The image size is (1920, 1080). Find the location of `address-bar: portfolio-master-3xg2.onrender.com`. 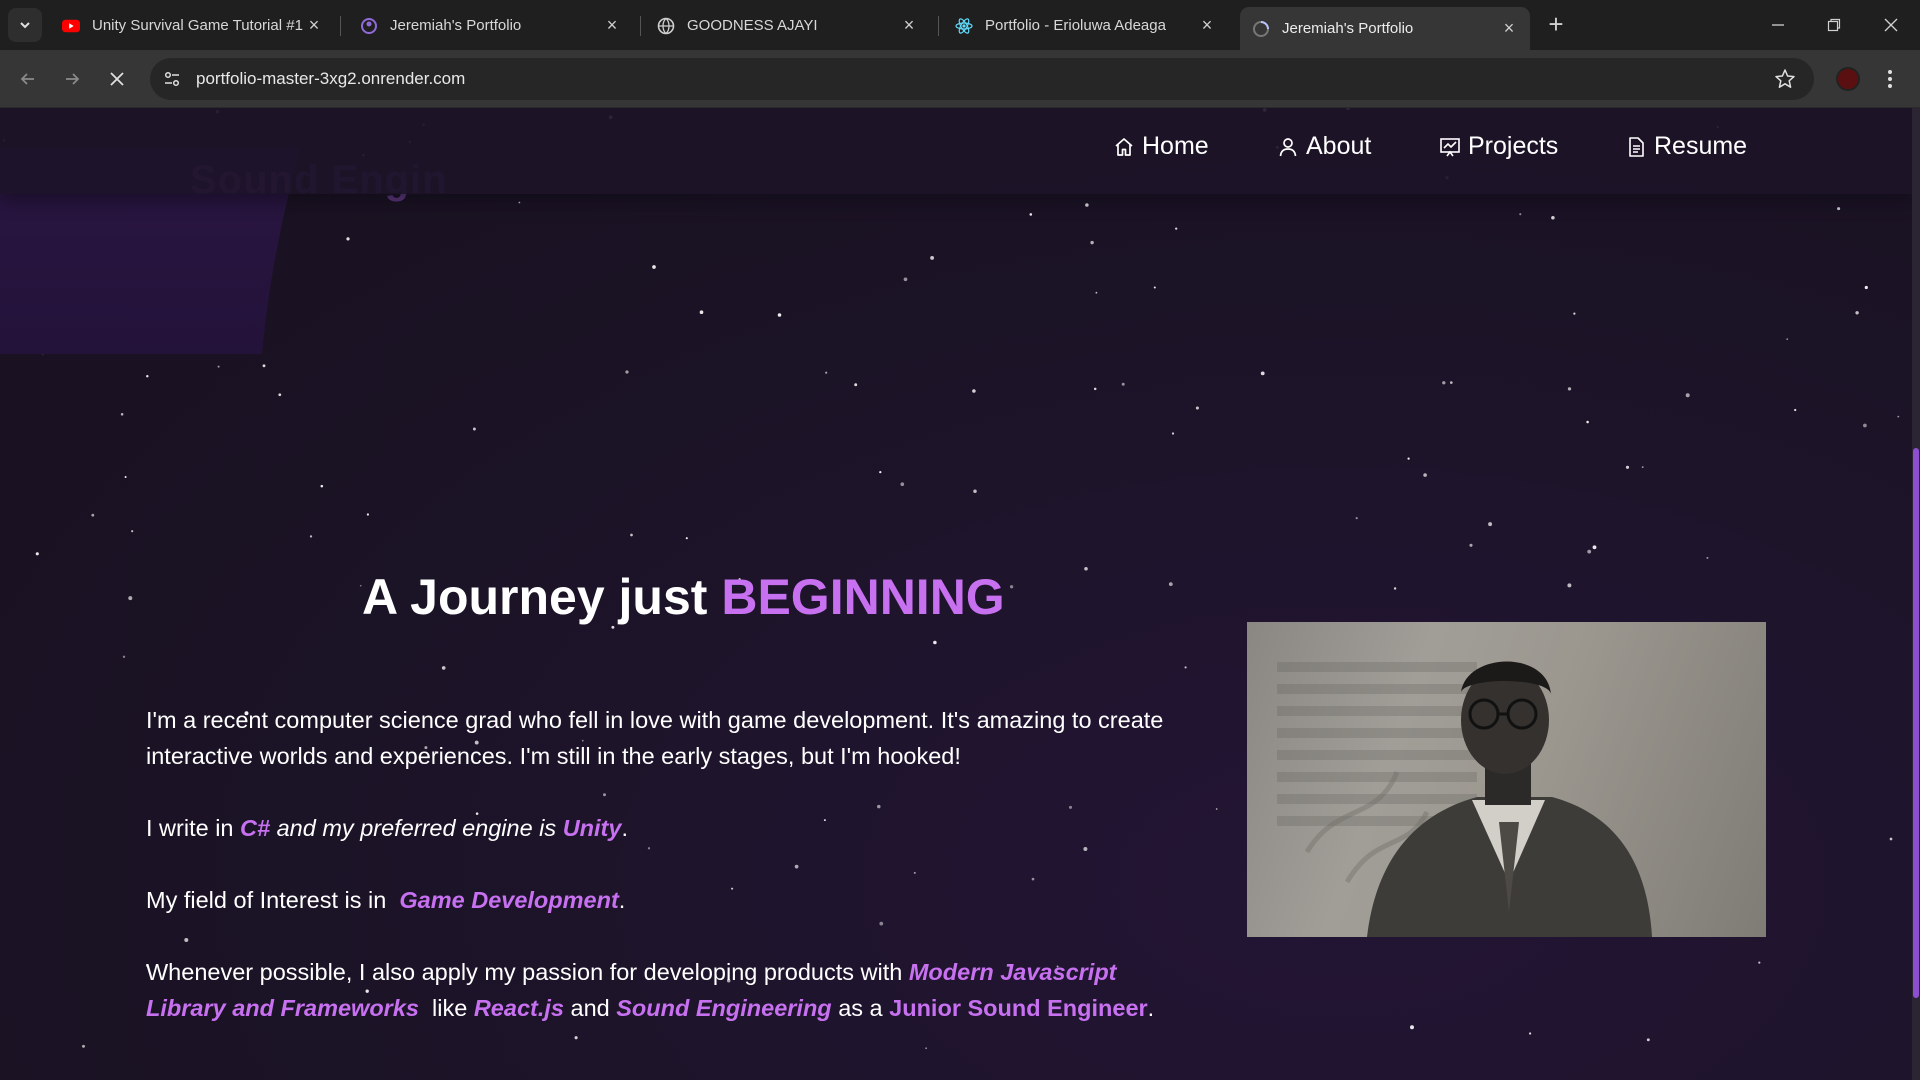

address-bar: portfolio-master-3xg2.onrender.com is located at coordinates (982, 79).